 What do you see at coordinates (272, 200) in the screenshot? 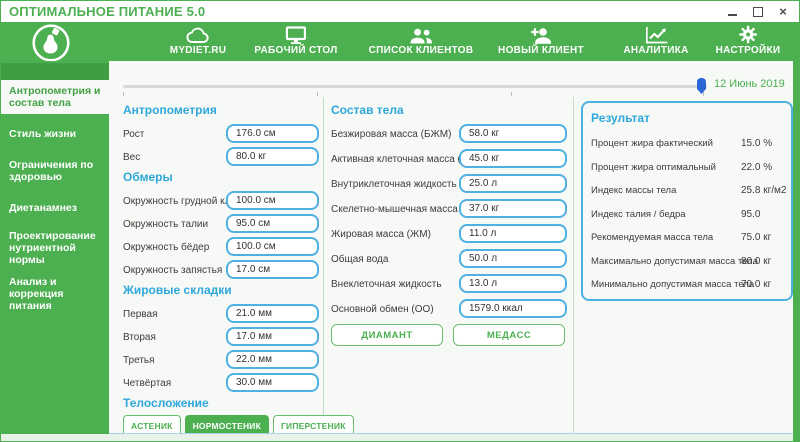
I see `chest-circumference-input: 100.0 см` at bounding box center [272, 200].